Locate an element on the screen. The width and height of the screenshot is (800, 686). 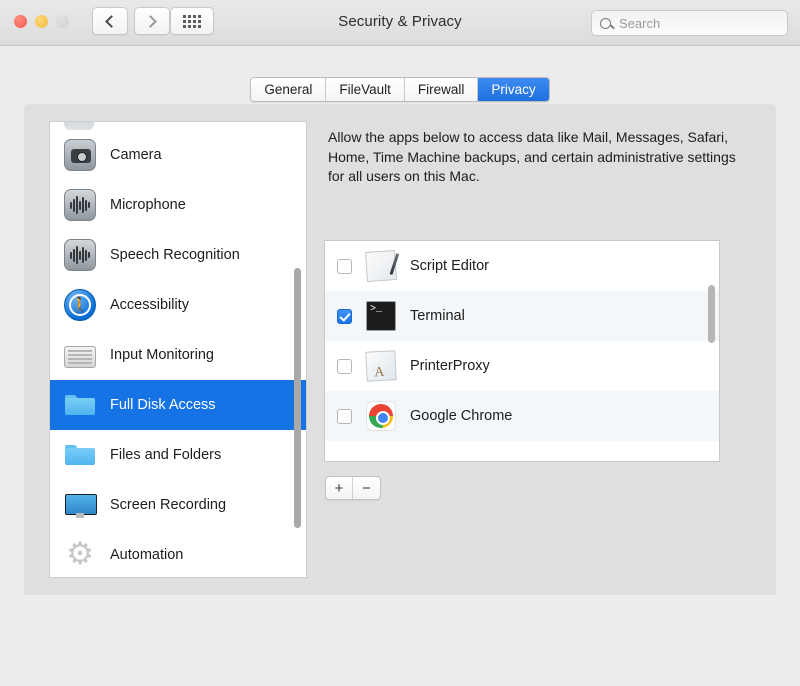
sidebar-item-files-and-folders: Files and Folders is located at coordinates (178, 455).